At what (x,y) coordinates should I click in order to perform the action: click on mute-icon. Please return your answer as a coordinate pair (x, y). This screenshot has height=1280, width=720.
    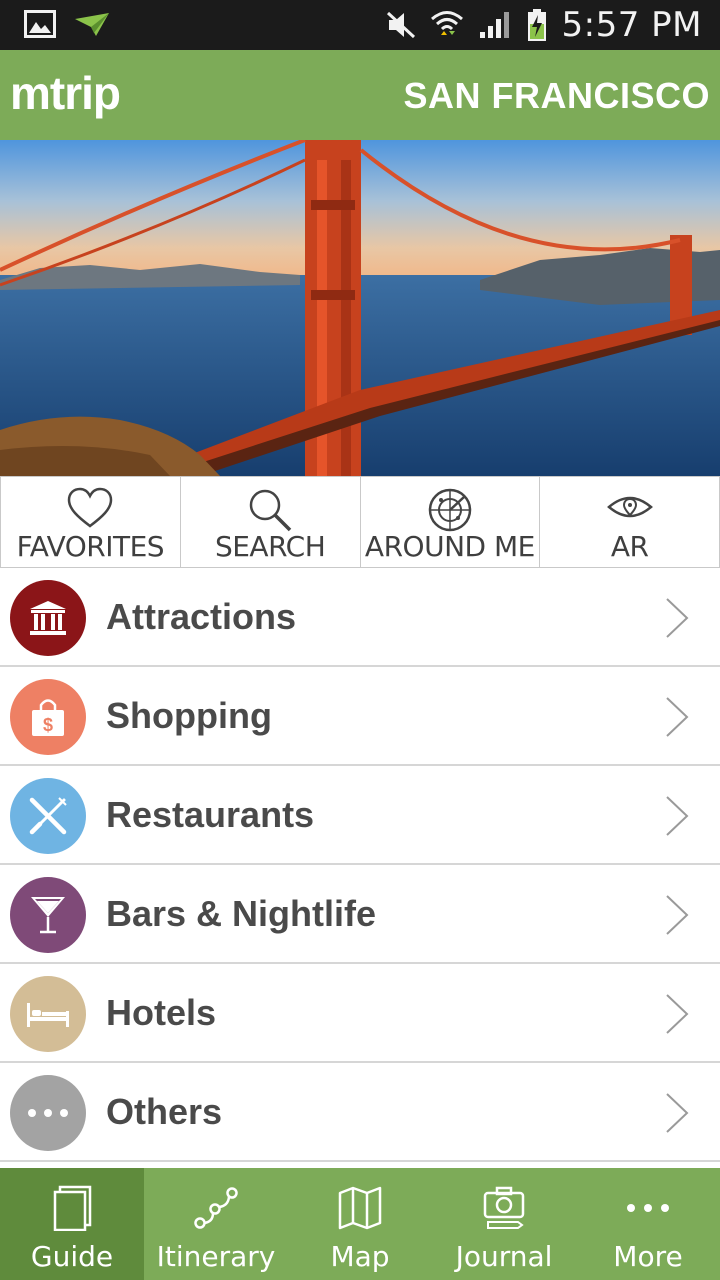
    Looking at the image, I should click on (400, 25).